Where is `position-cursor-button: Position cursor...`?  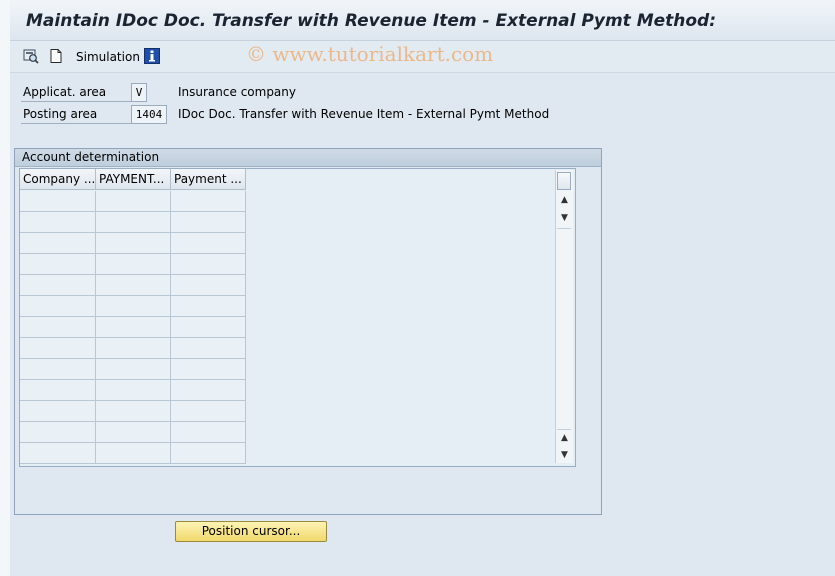 position-cursor-button: Position cursor... is located at coordinates (251, 531).